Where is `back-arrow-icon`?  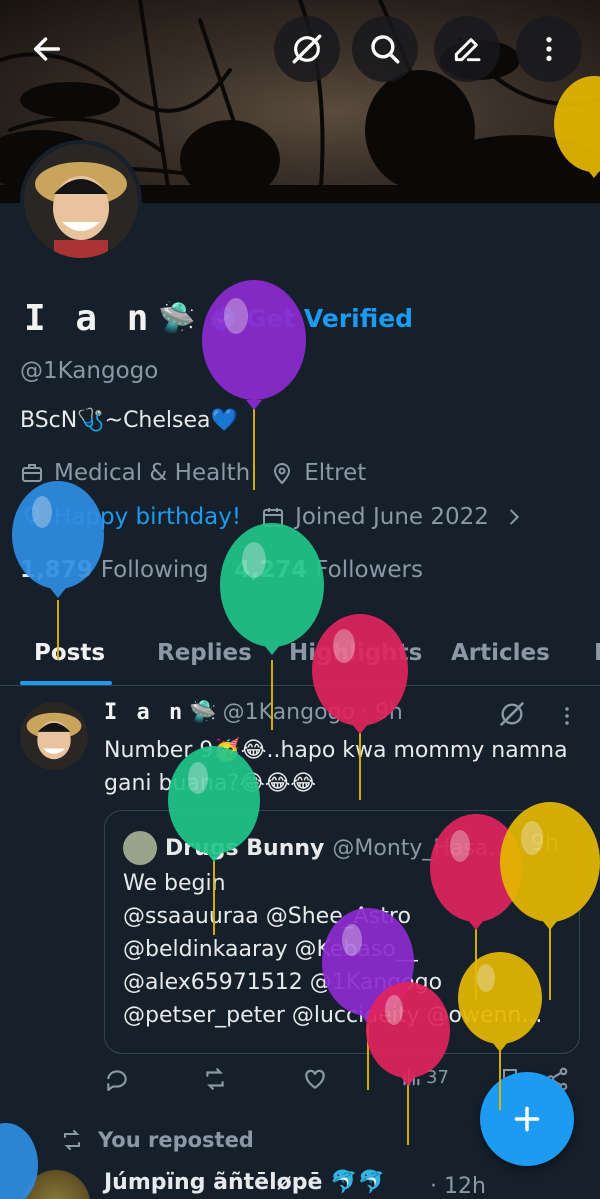
back-arrow-icon is located at coordinates (47, 49).